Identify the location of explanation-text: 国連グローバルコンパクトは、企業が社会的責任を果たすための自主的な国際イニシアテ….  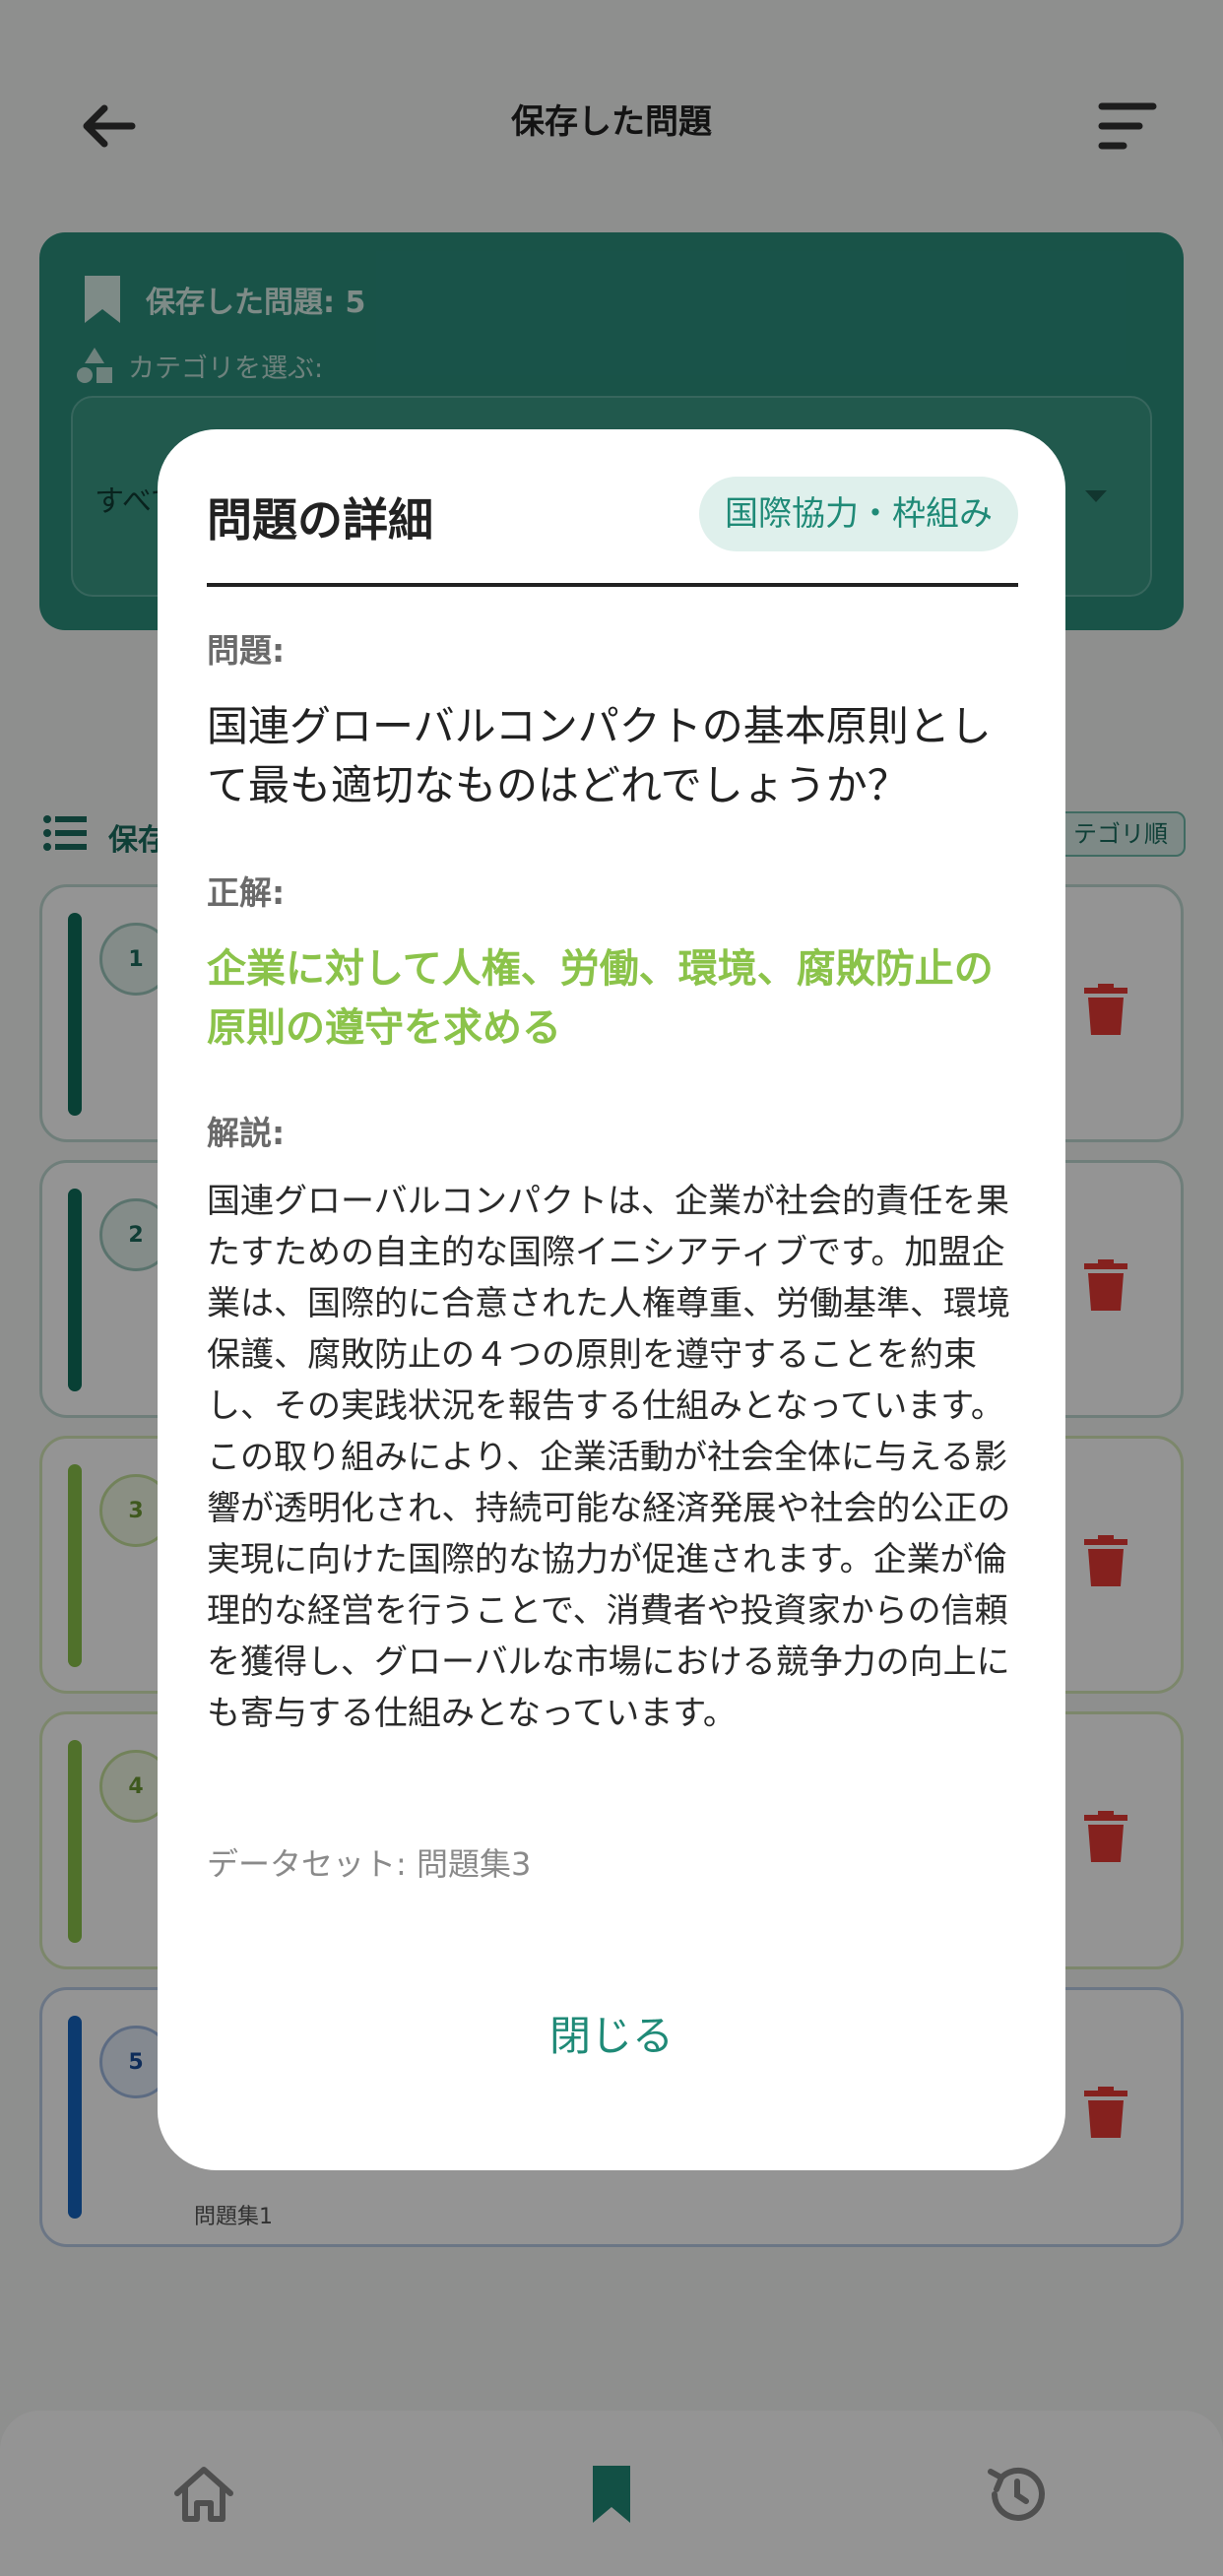
(609, 1457).